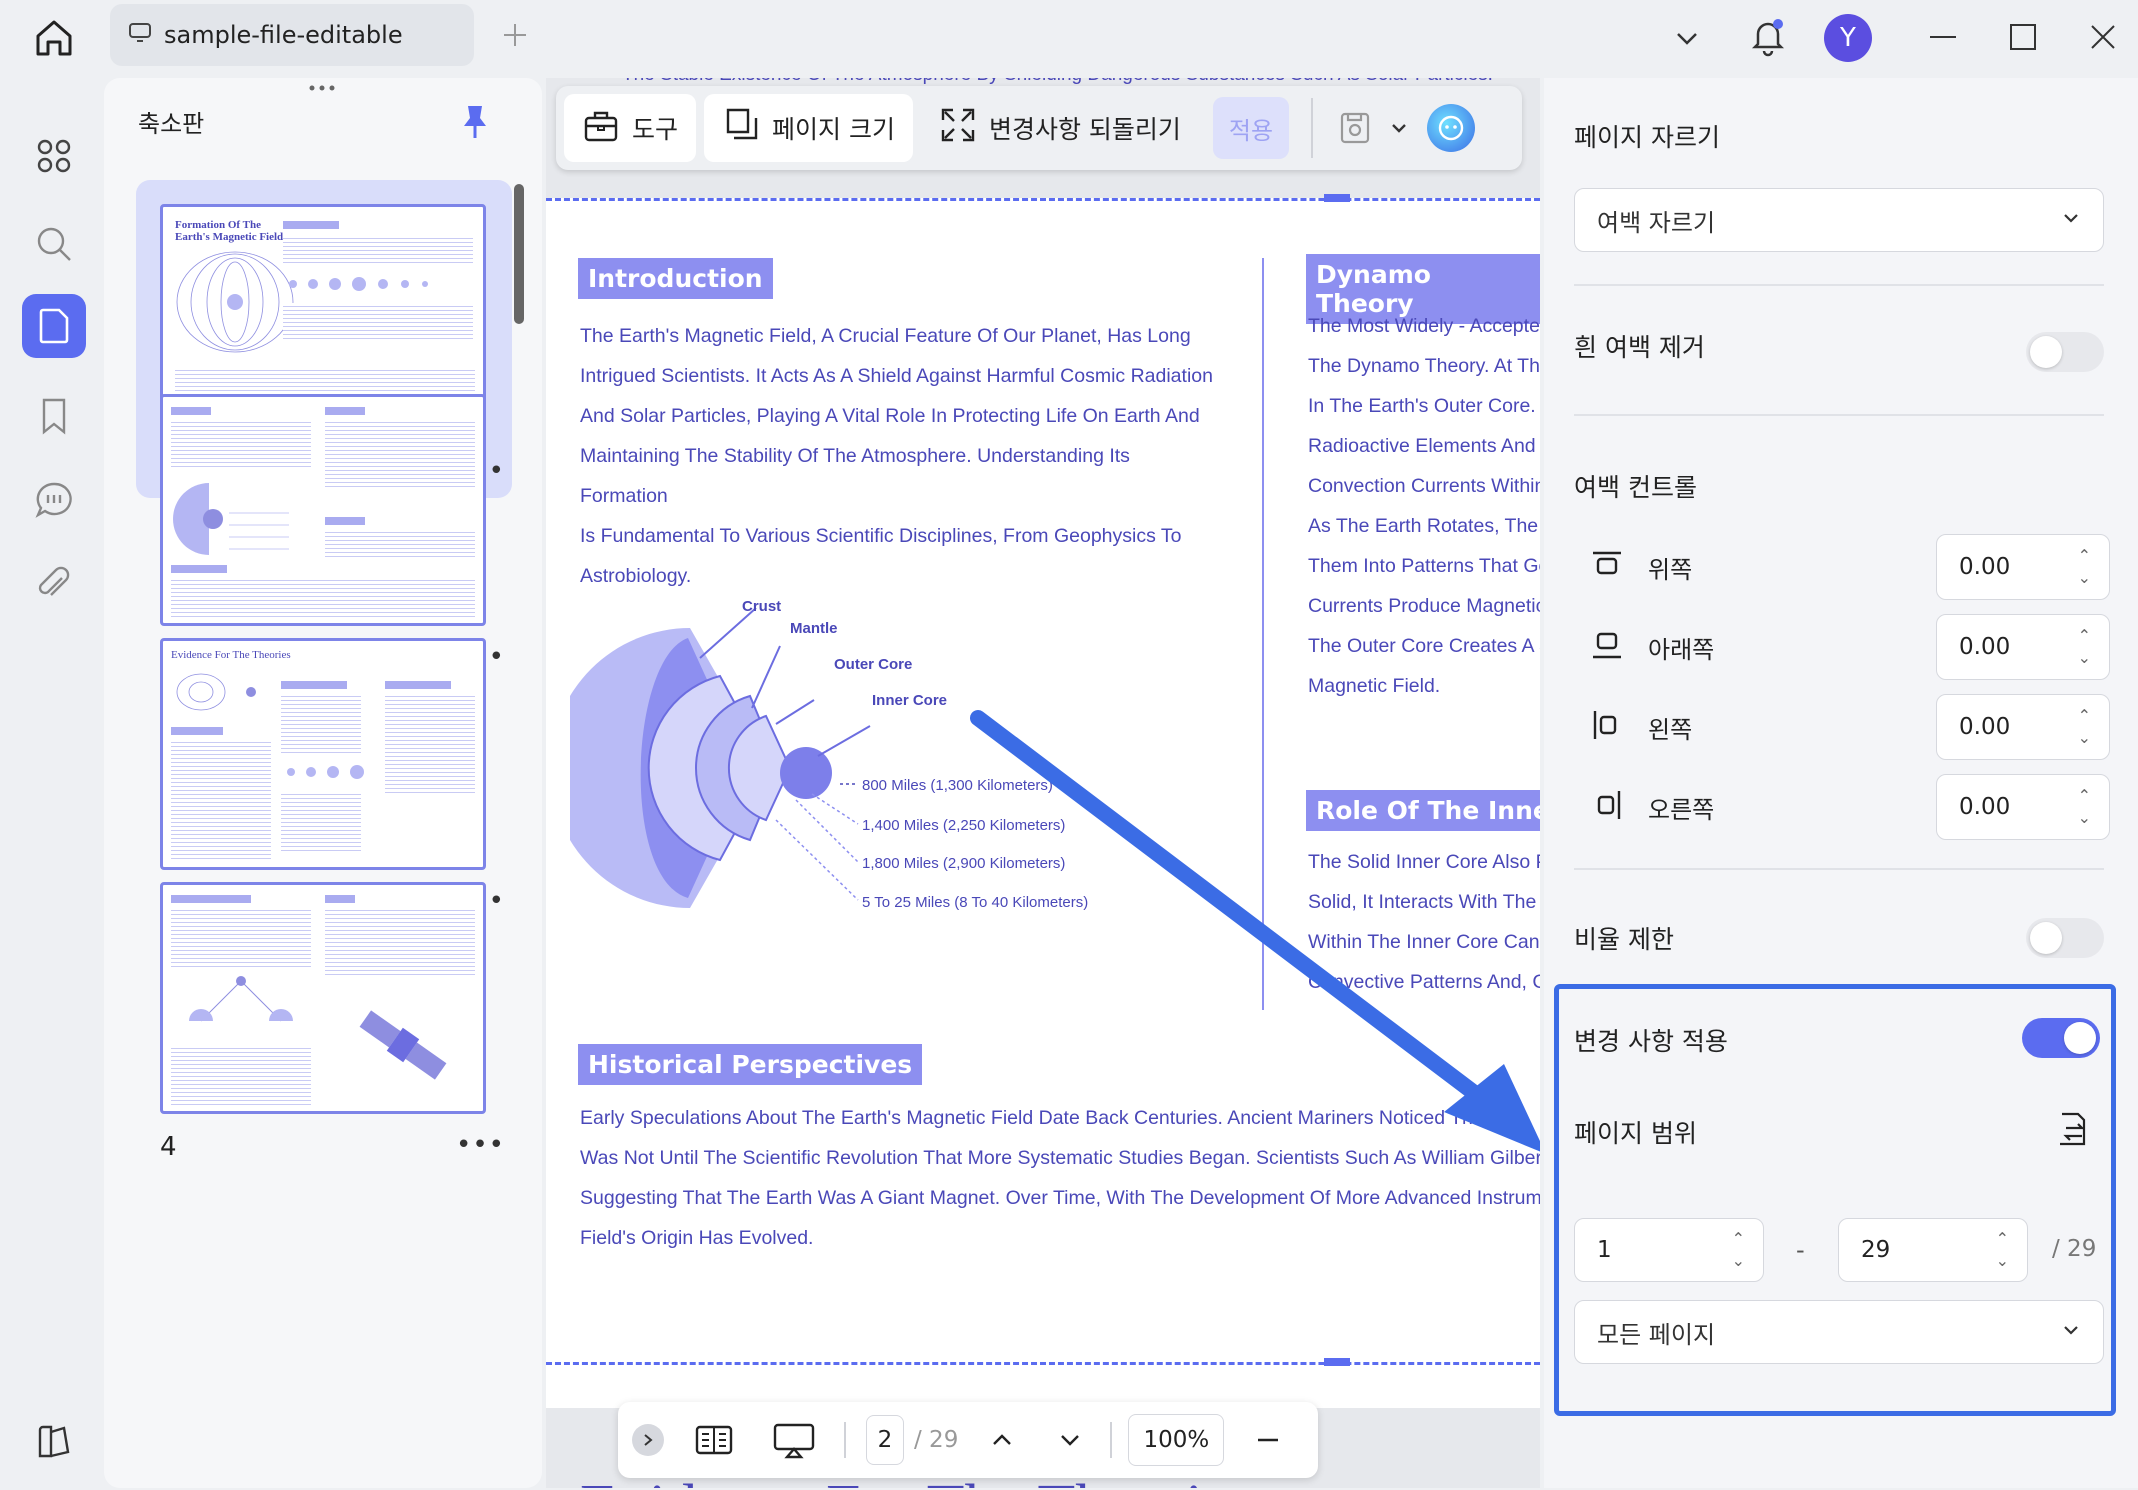 This screenshot has width=2138, height=1490. I want to click on margin-right-icon, so click(1607, 807).